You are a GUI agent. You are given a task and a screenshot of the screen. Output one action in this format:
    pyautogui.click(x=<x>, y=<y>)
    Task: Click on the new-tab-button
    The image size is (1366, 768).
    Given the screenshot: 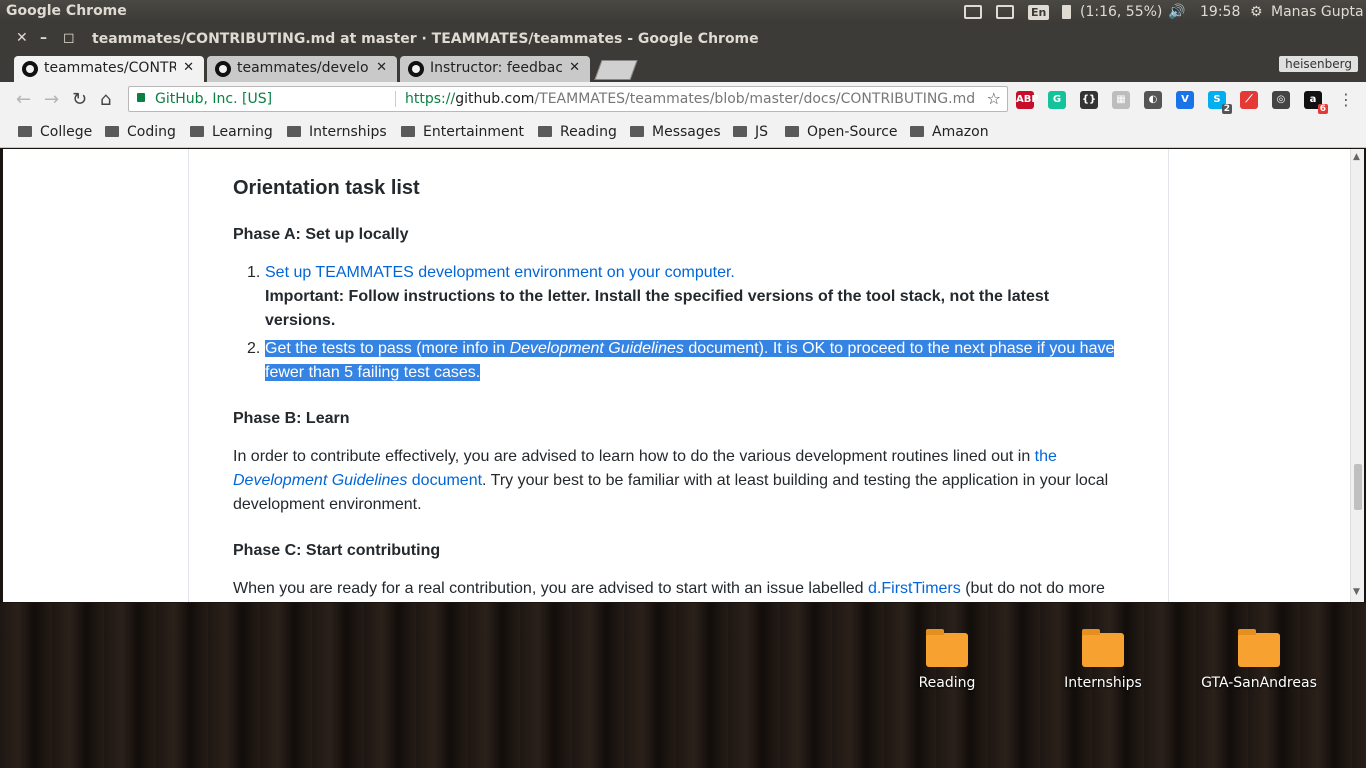 What is the action you would take?
    pyautogui.click(x=616, y=70)
    